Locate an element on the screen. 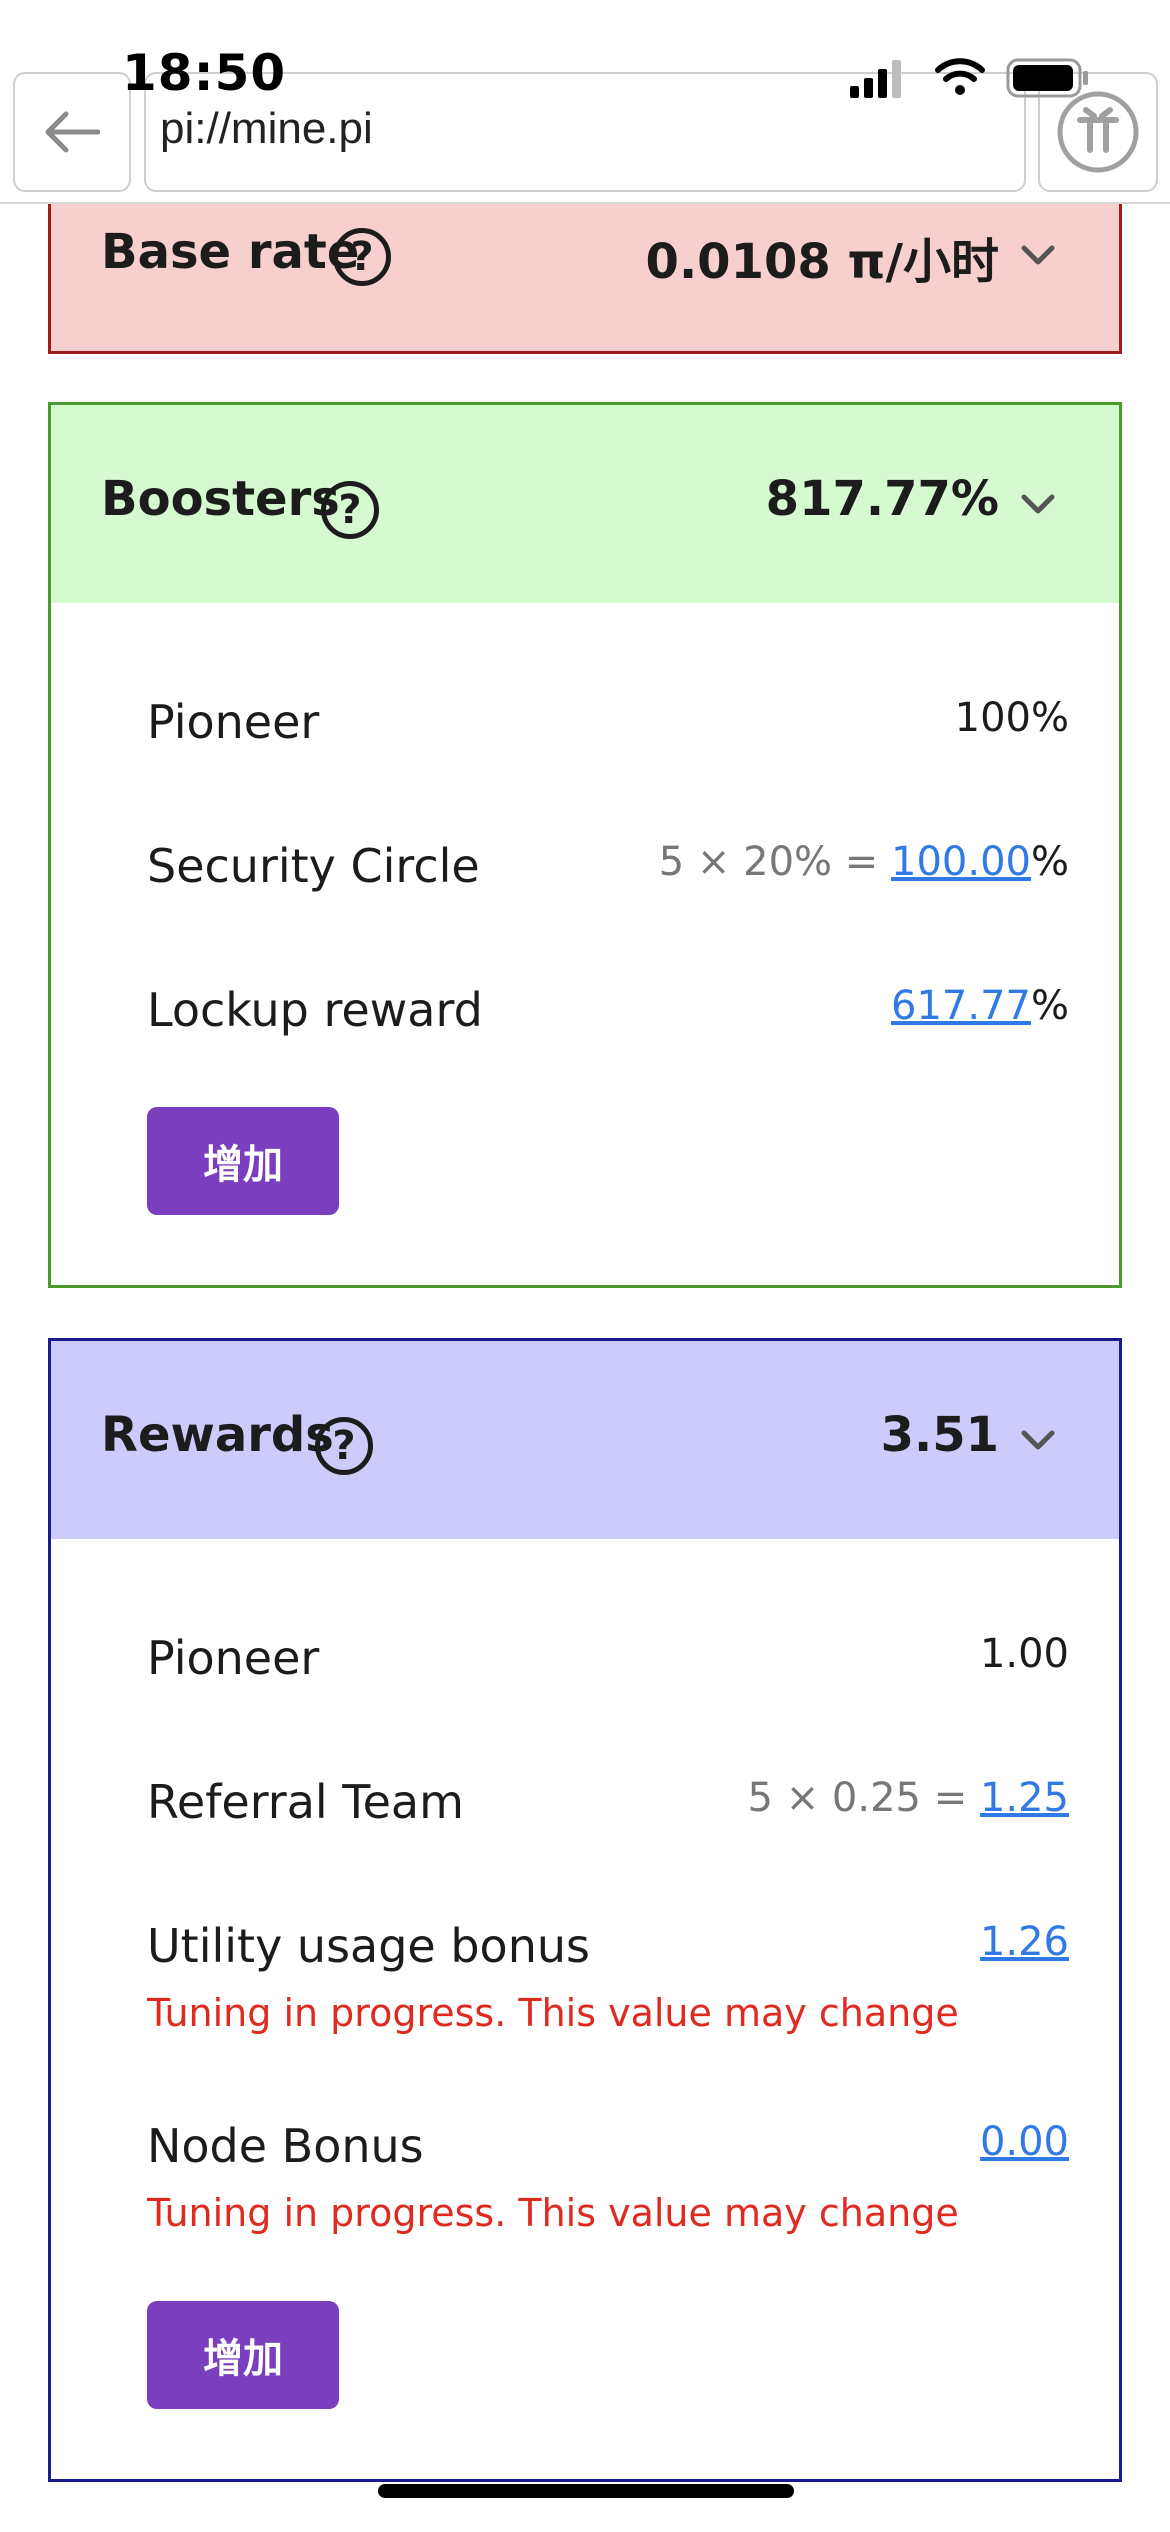  arrow-left-icon is located at coordinates (72, 132).